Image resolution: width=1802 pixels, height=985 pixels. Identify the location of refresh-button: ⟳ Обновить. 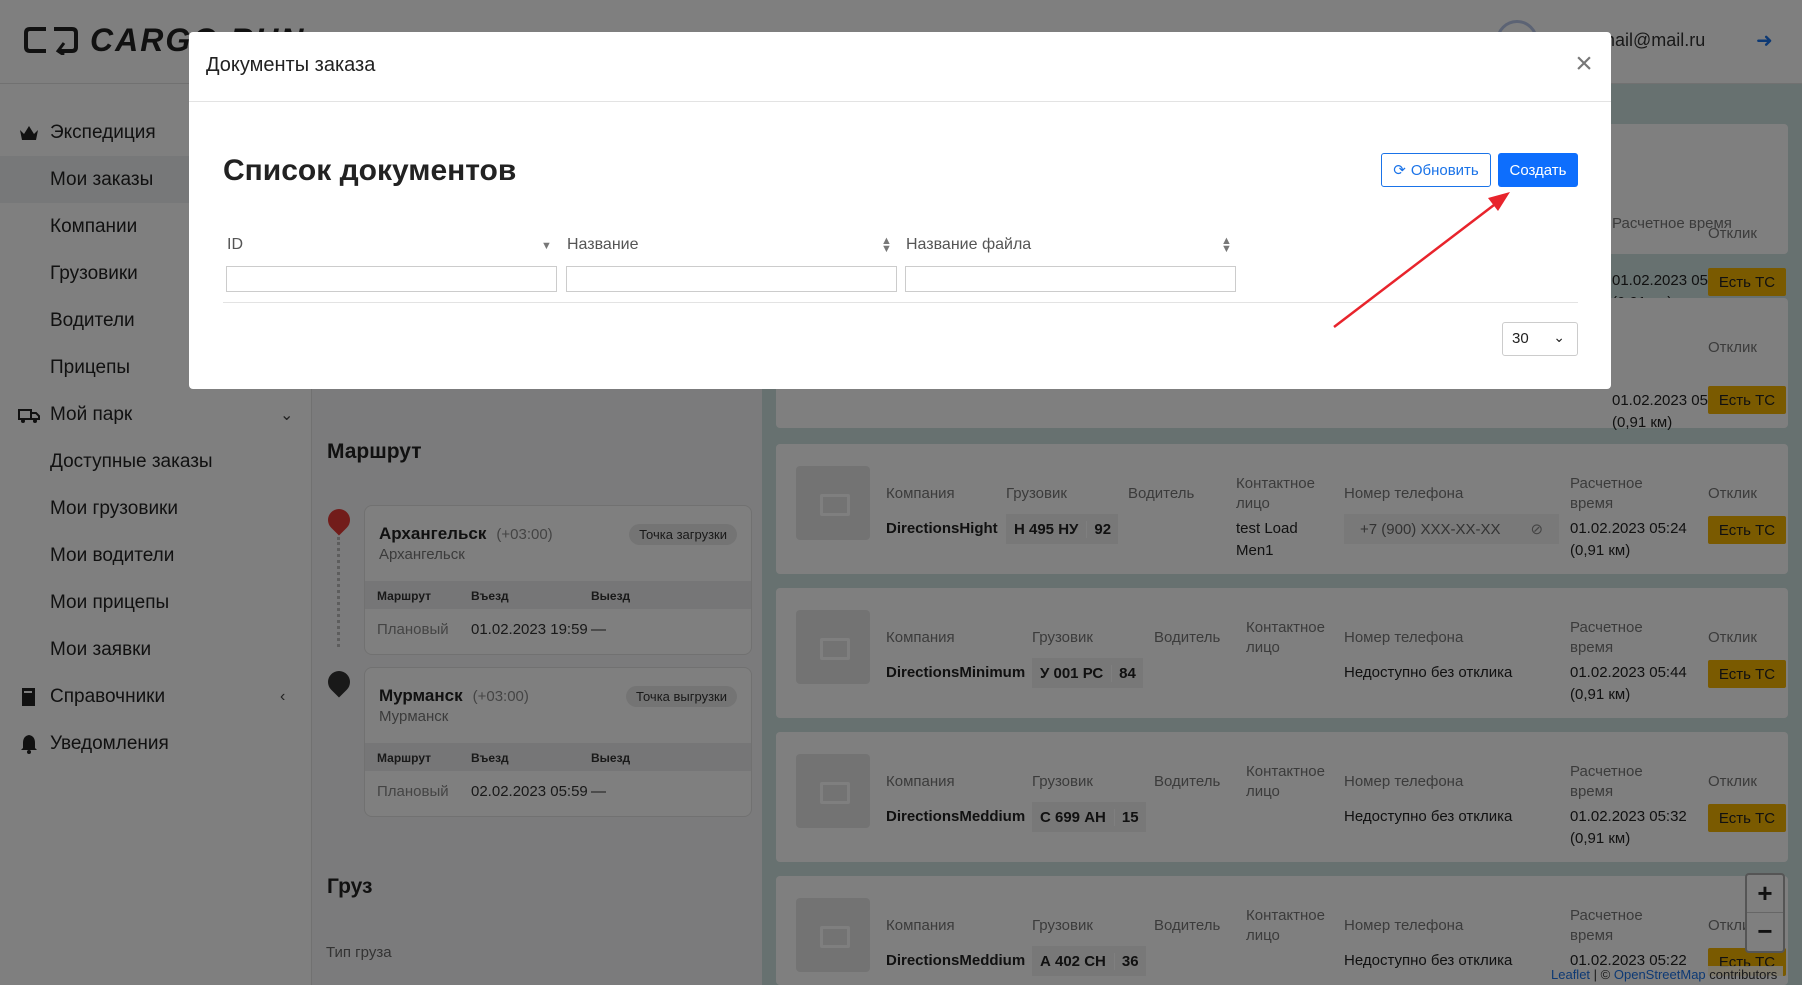
(1436, 170).